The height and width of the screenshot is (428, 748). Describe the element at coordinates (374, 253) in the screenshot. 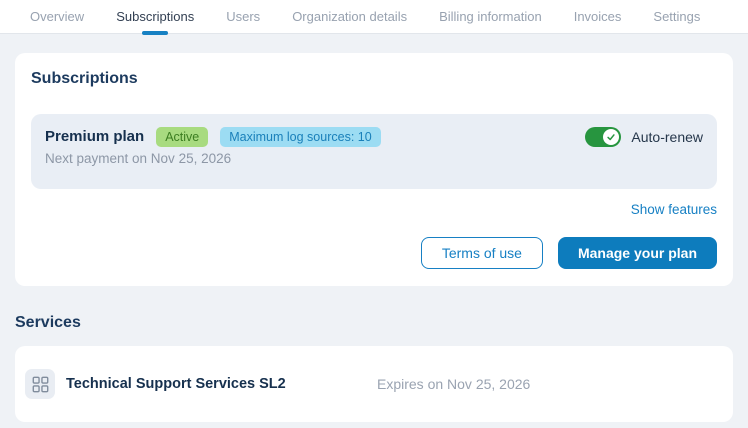

I see `plan-actions: Terms of use Manage your plan` at that location.